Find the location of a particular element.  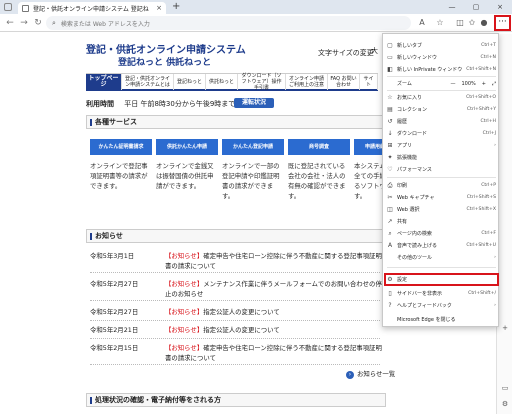

favorites-icon: ☆ is located at coordinates (390, 97).